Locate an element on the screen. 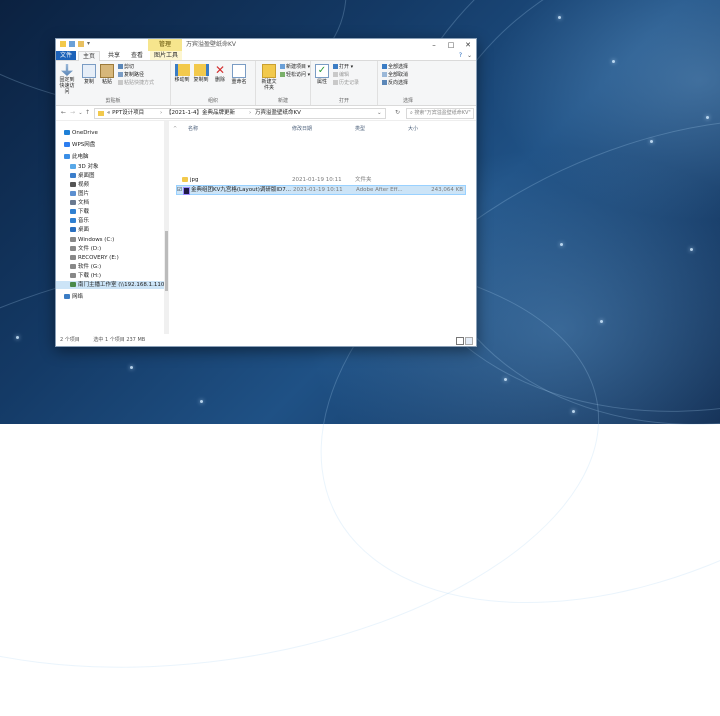  nav-item-label: 下载 is located at coordinates (84, 212).